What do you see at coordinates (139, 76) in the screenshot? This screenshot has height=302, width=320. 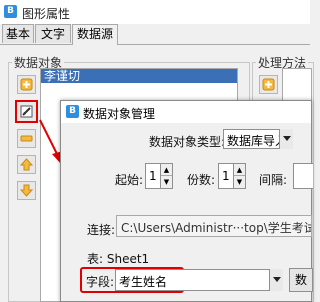 I see `list-item: 李谨切` at bounding box center [139, 76].